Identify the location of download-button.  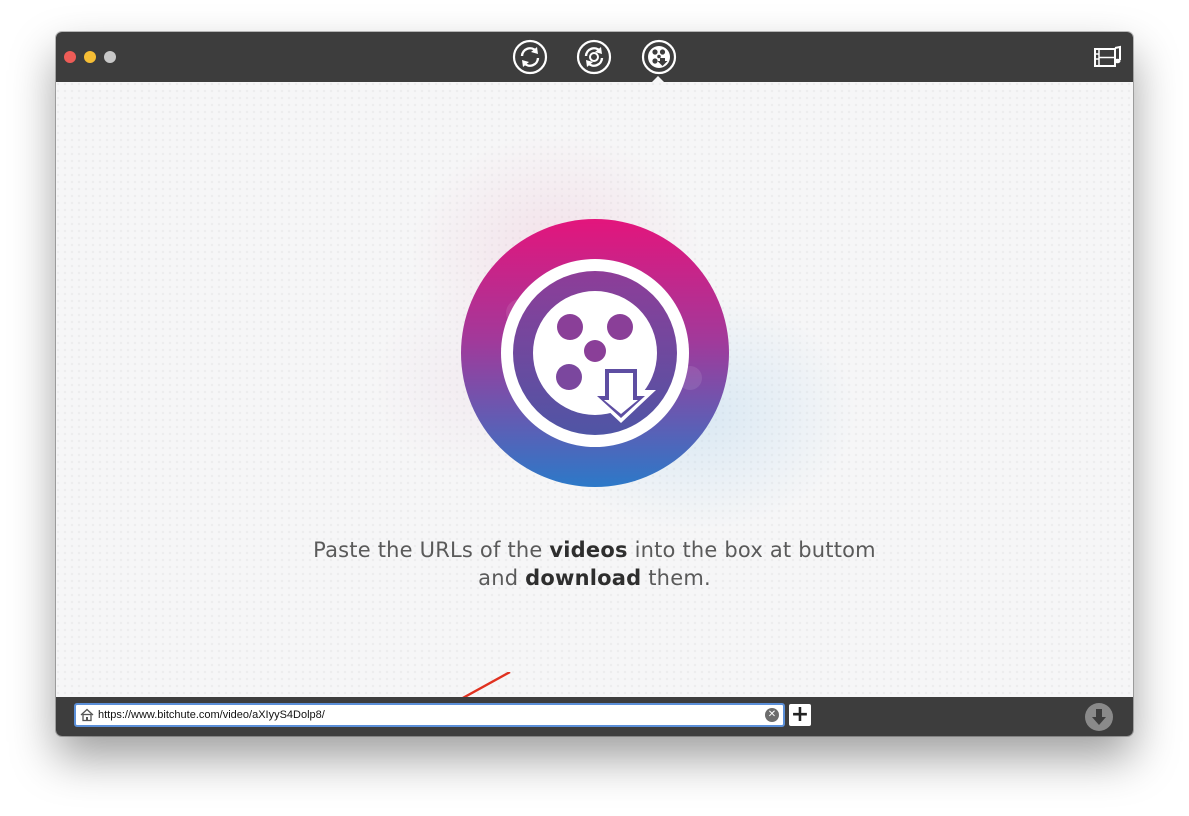
(1099, 717).